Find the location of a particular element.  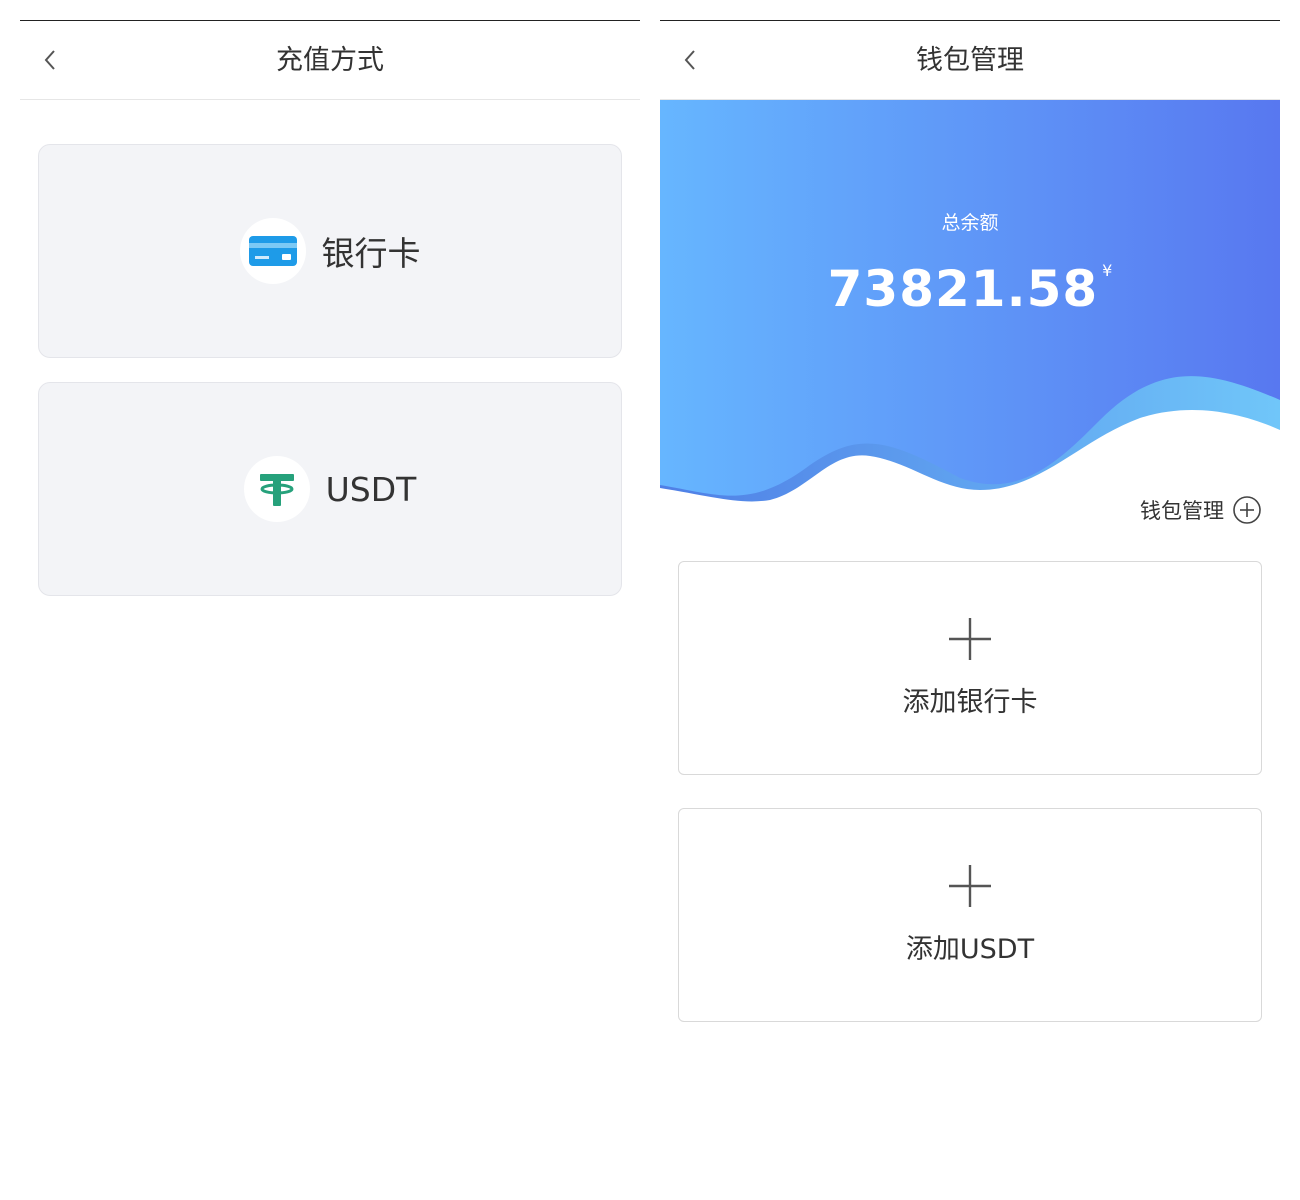

usdt-option: USDT is located at coordinates (330, 489).